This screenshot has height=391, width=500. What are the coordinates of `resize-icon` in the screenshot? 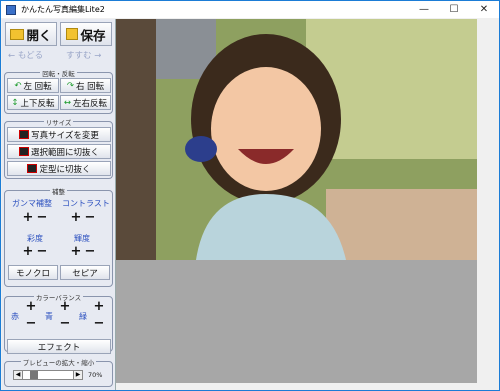 It's located at (24, 134).